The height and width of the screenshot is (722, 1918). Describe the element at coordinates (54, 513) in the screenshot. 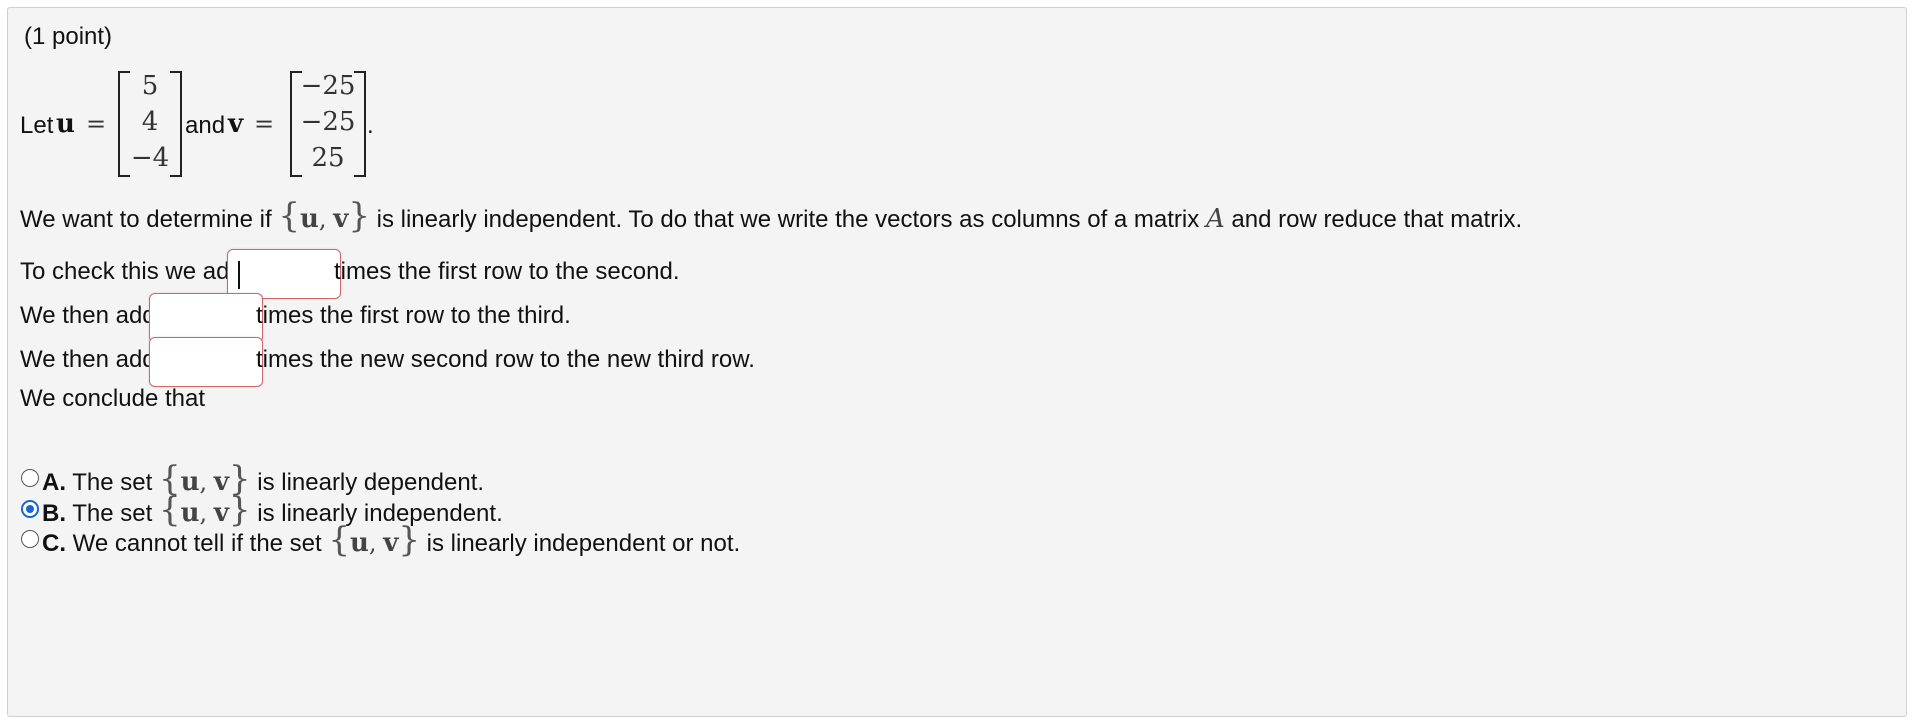

I see `option-b-letter: B.` at that location.